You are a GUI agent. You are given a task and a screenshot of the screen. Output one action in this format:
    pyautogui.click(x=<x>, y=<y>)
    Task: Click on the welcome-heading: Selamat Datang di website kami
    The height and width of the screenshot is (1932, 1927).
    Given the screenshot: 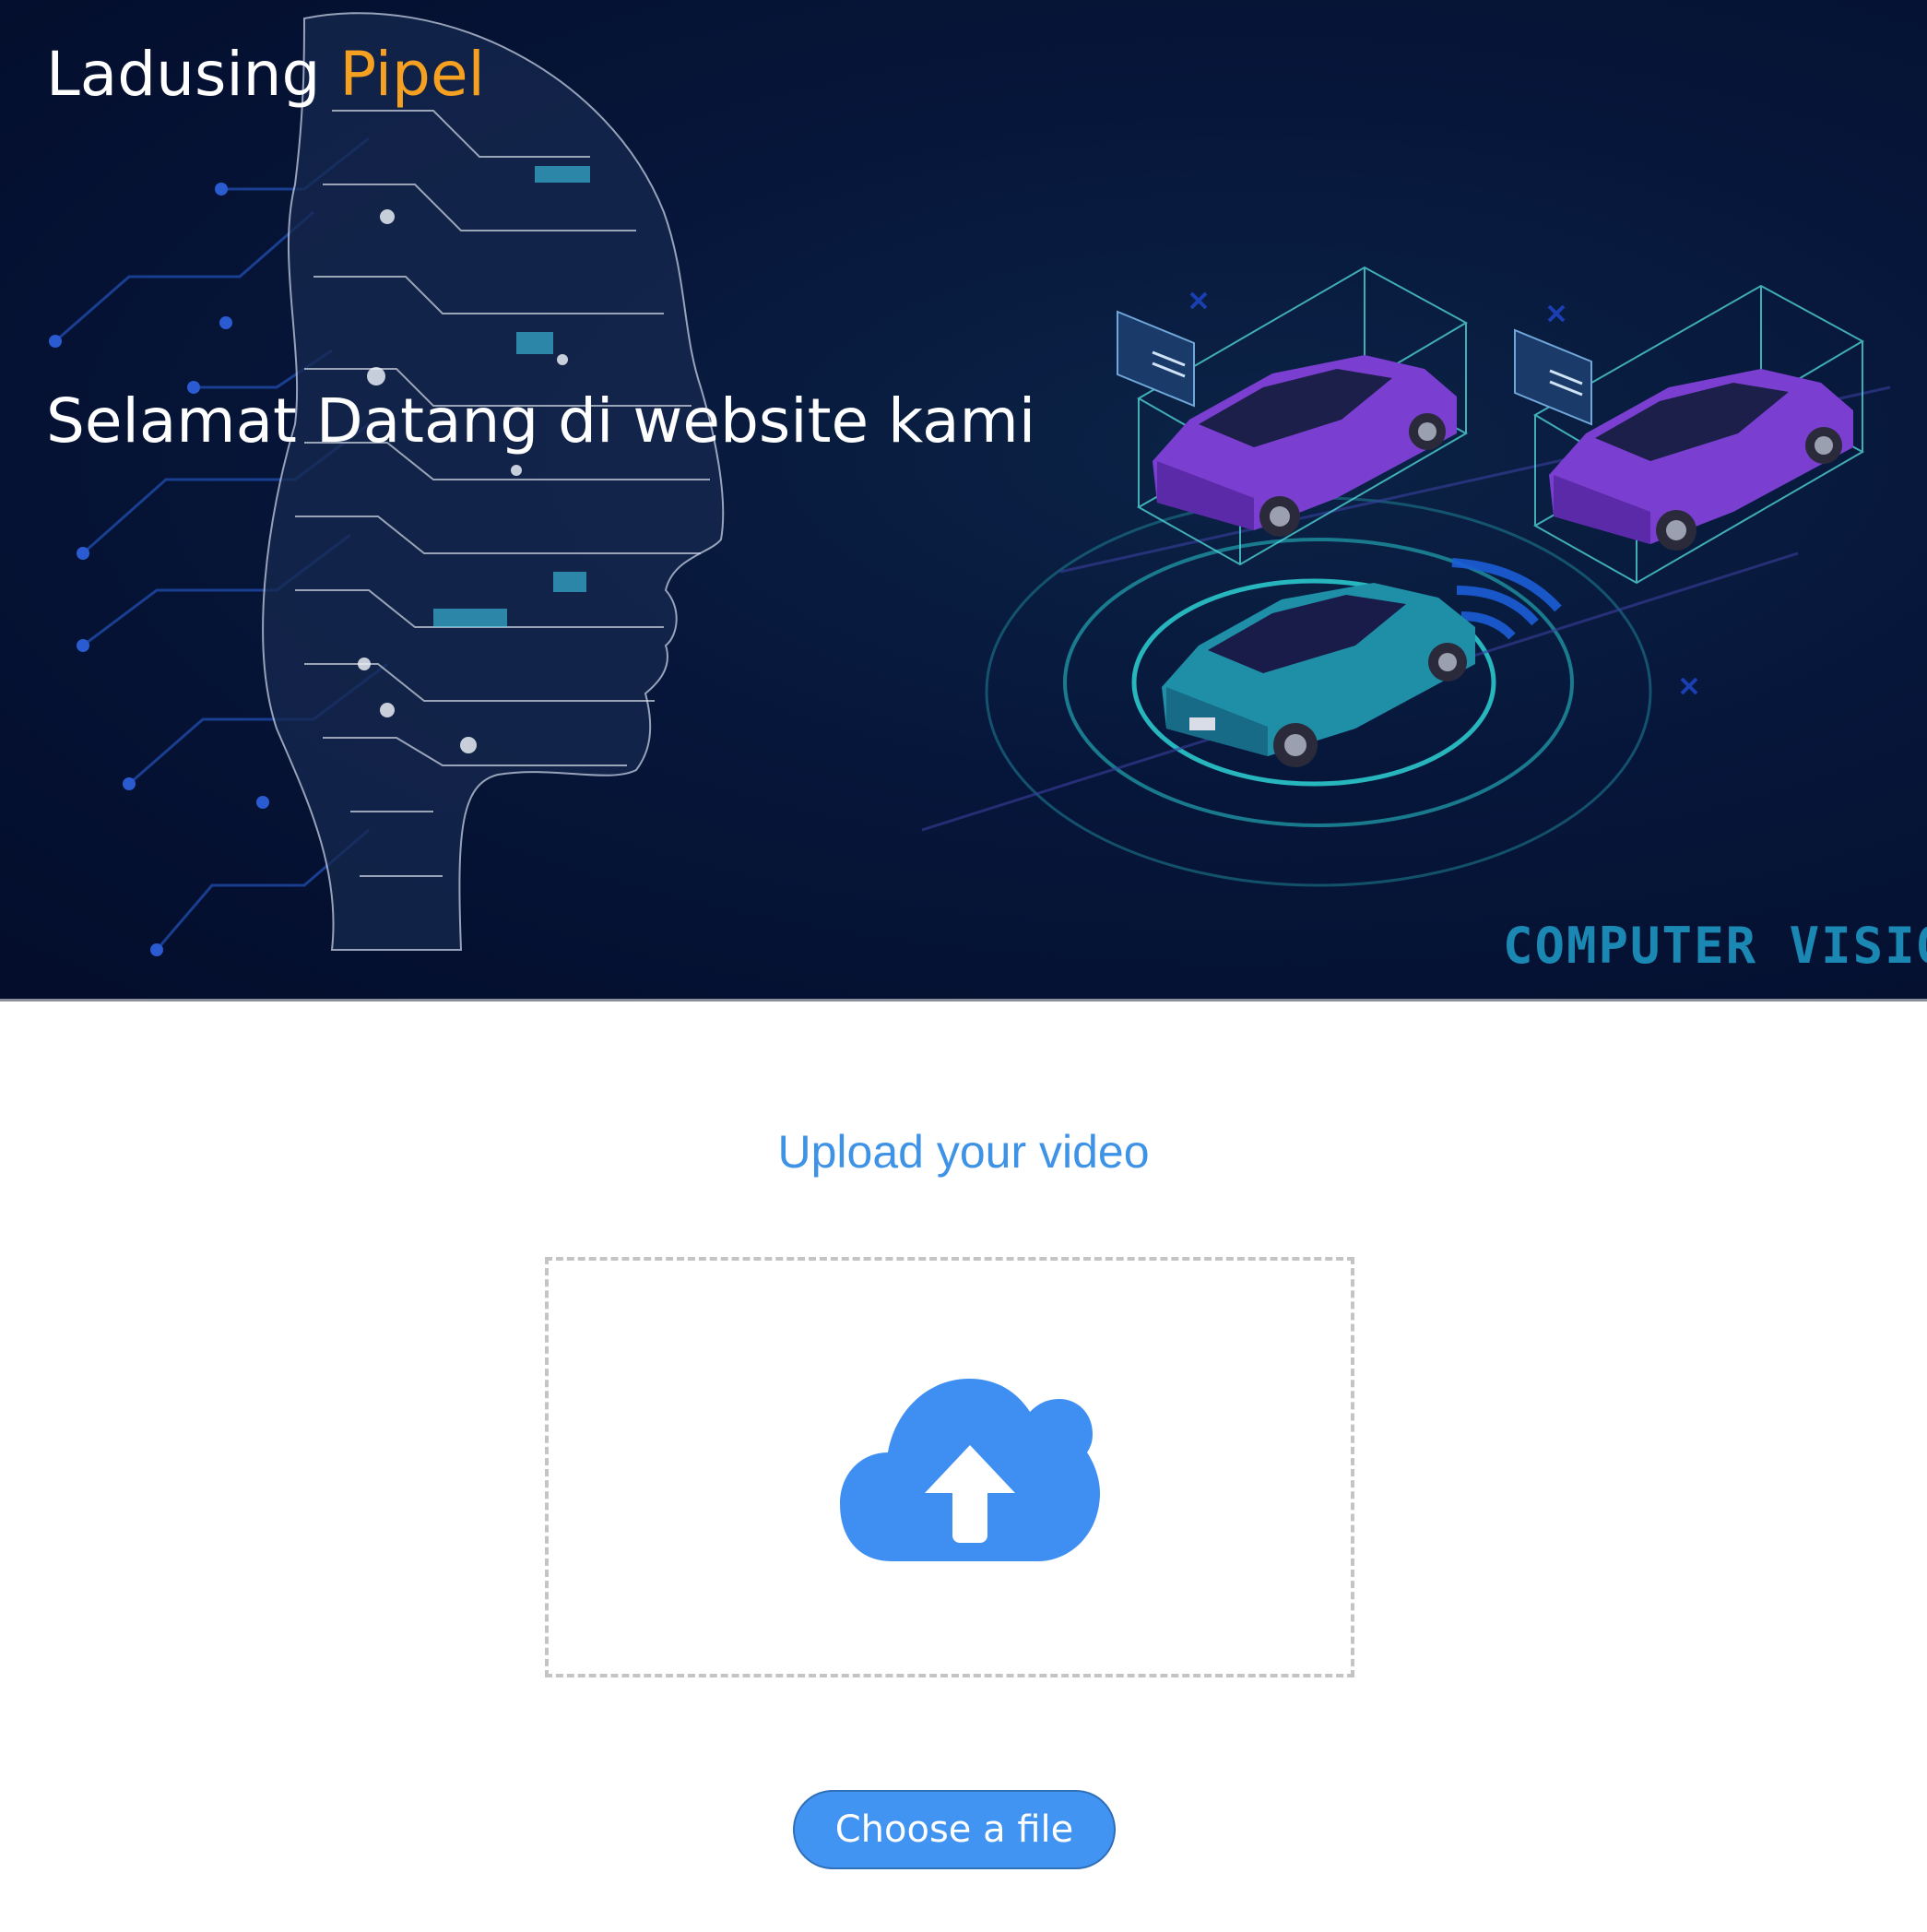 What is the action you would take?
    pyautogui.click(x=541, y=421)
    